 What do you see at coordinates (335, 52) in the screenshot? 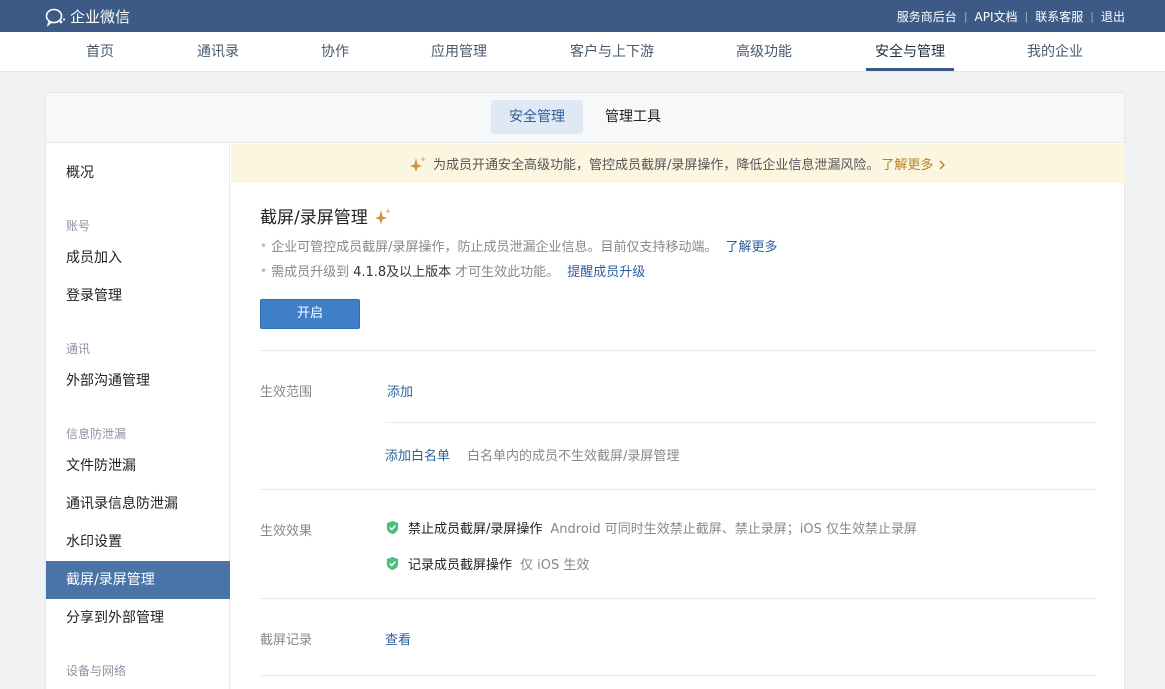
I see `nav-collaboration: 协作` at bounding box center [335, 52].